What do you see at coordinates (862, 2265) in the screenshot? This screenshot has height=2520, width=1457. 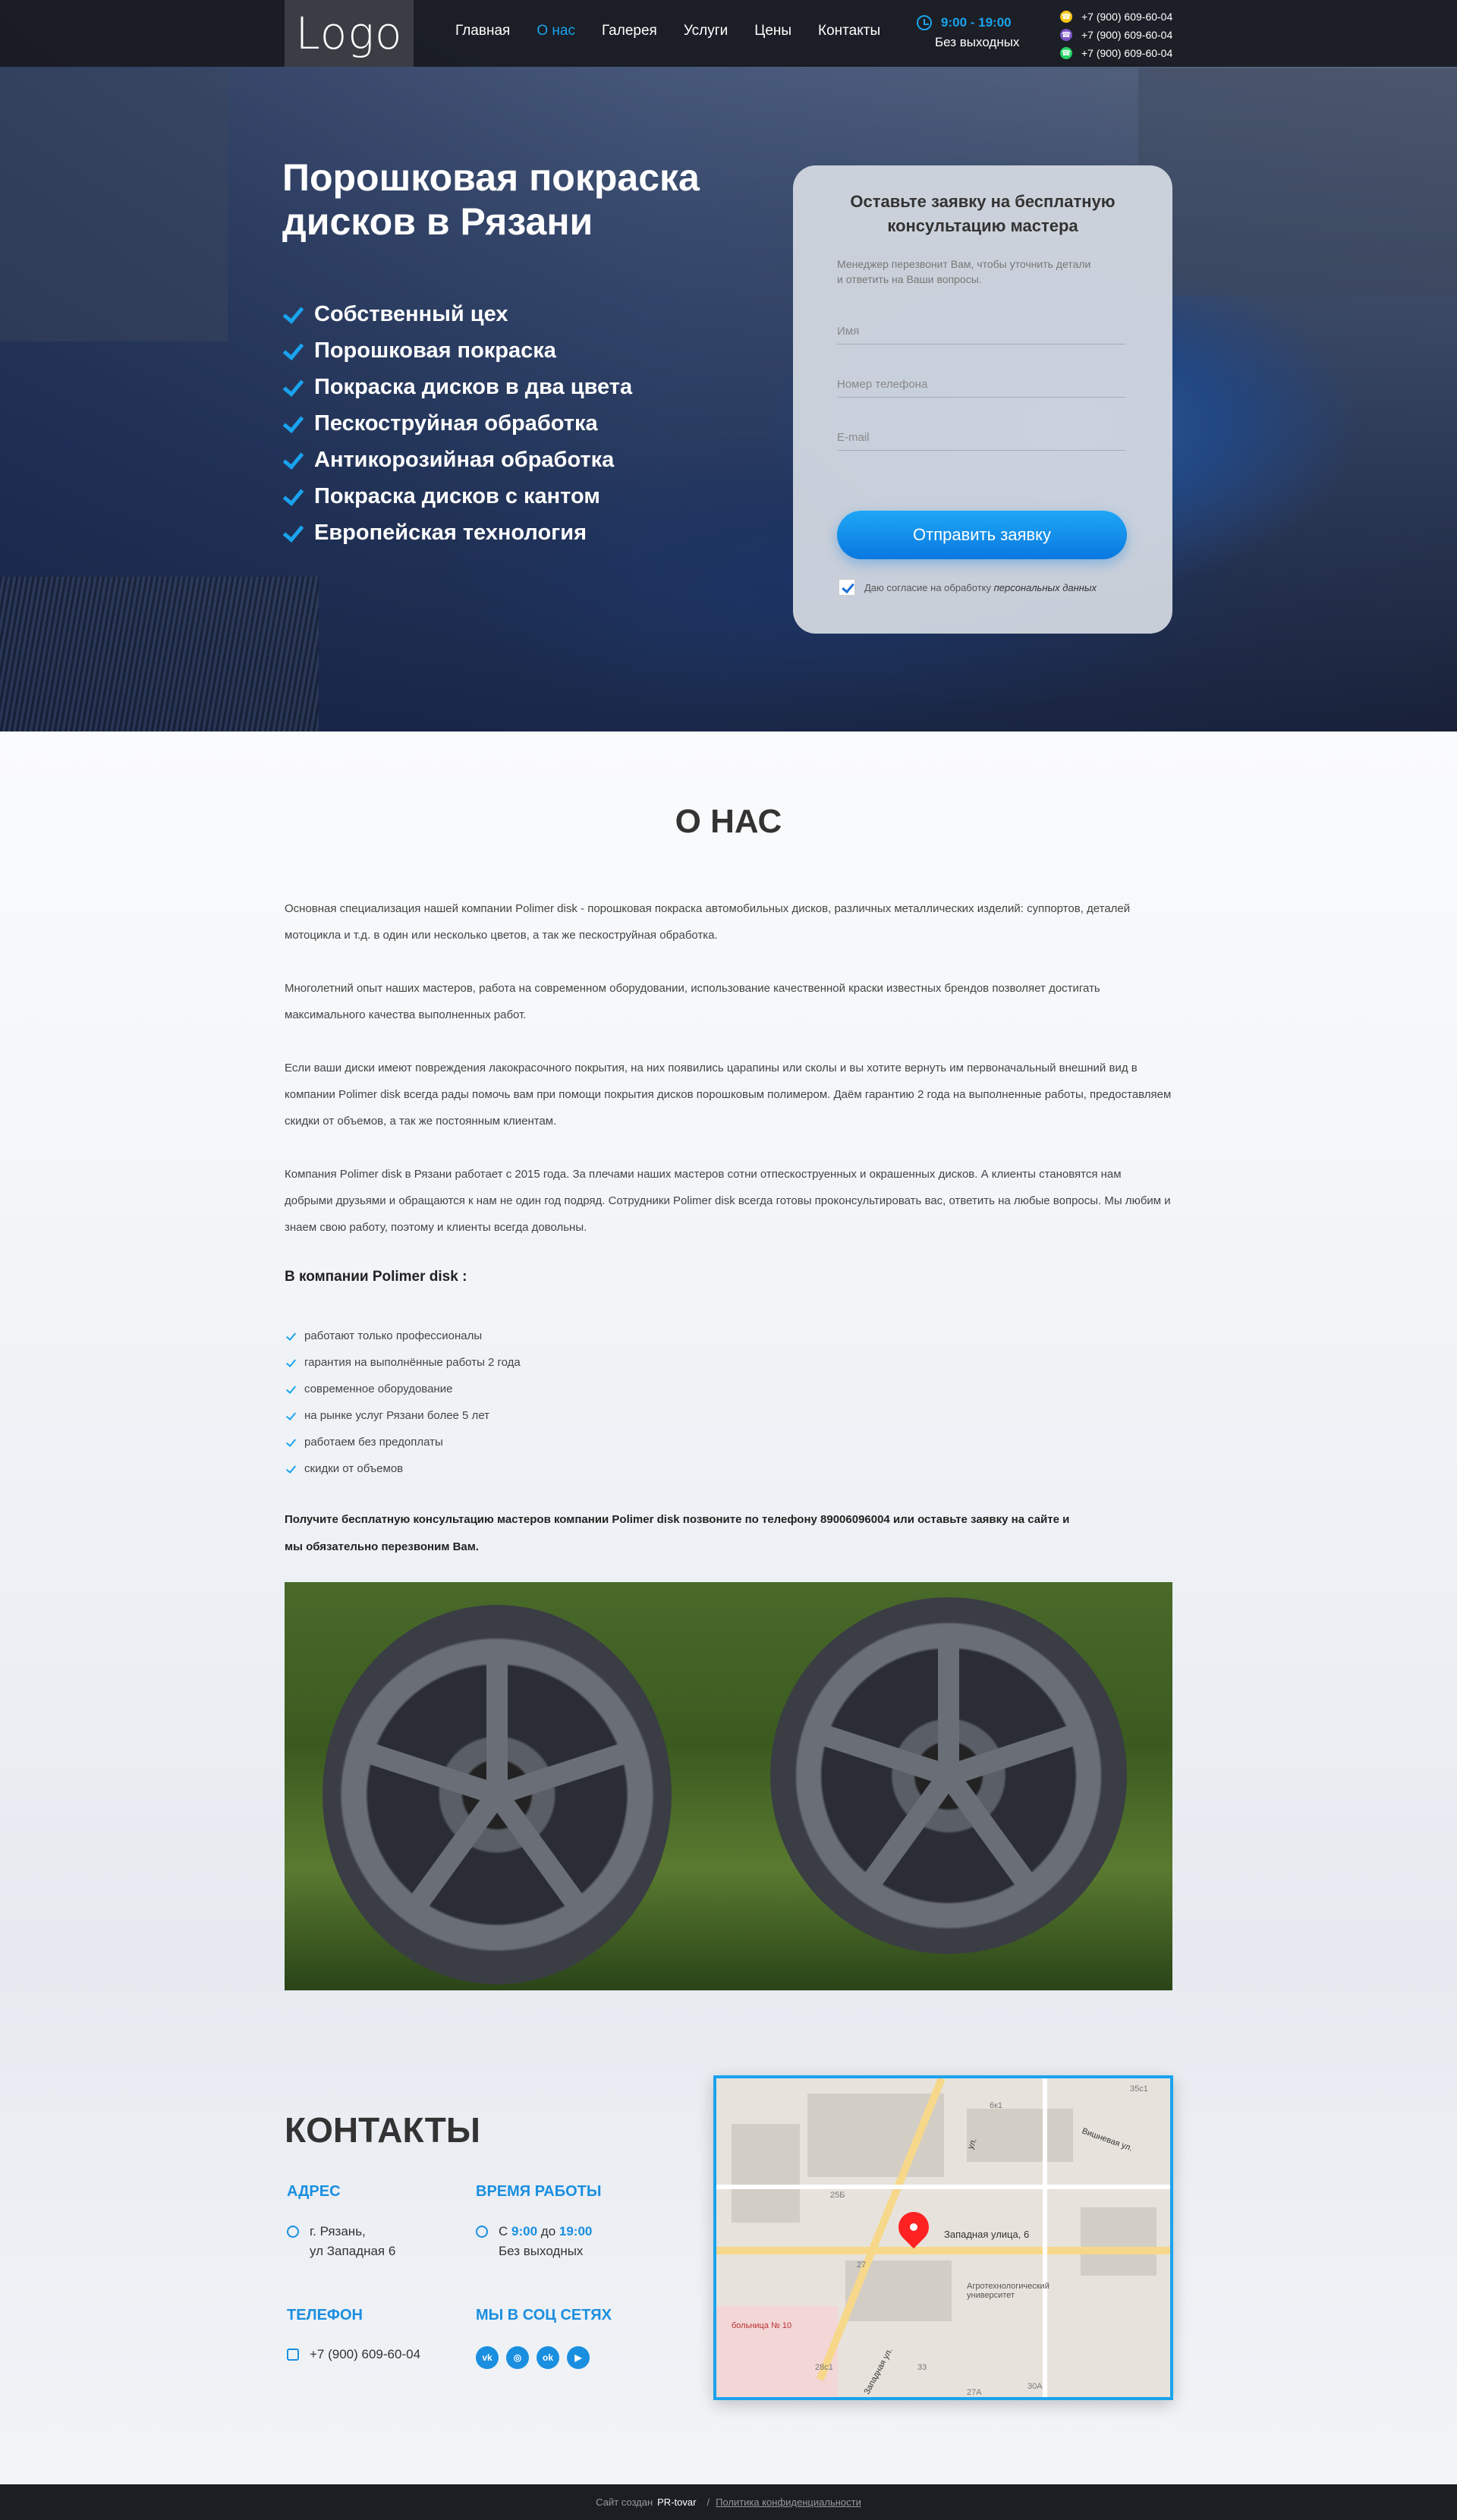 I see `map-house-number: 27` at bounding box center [862, 2265].